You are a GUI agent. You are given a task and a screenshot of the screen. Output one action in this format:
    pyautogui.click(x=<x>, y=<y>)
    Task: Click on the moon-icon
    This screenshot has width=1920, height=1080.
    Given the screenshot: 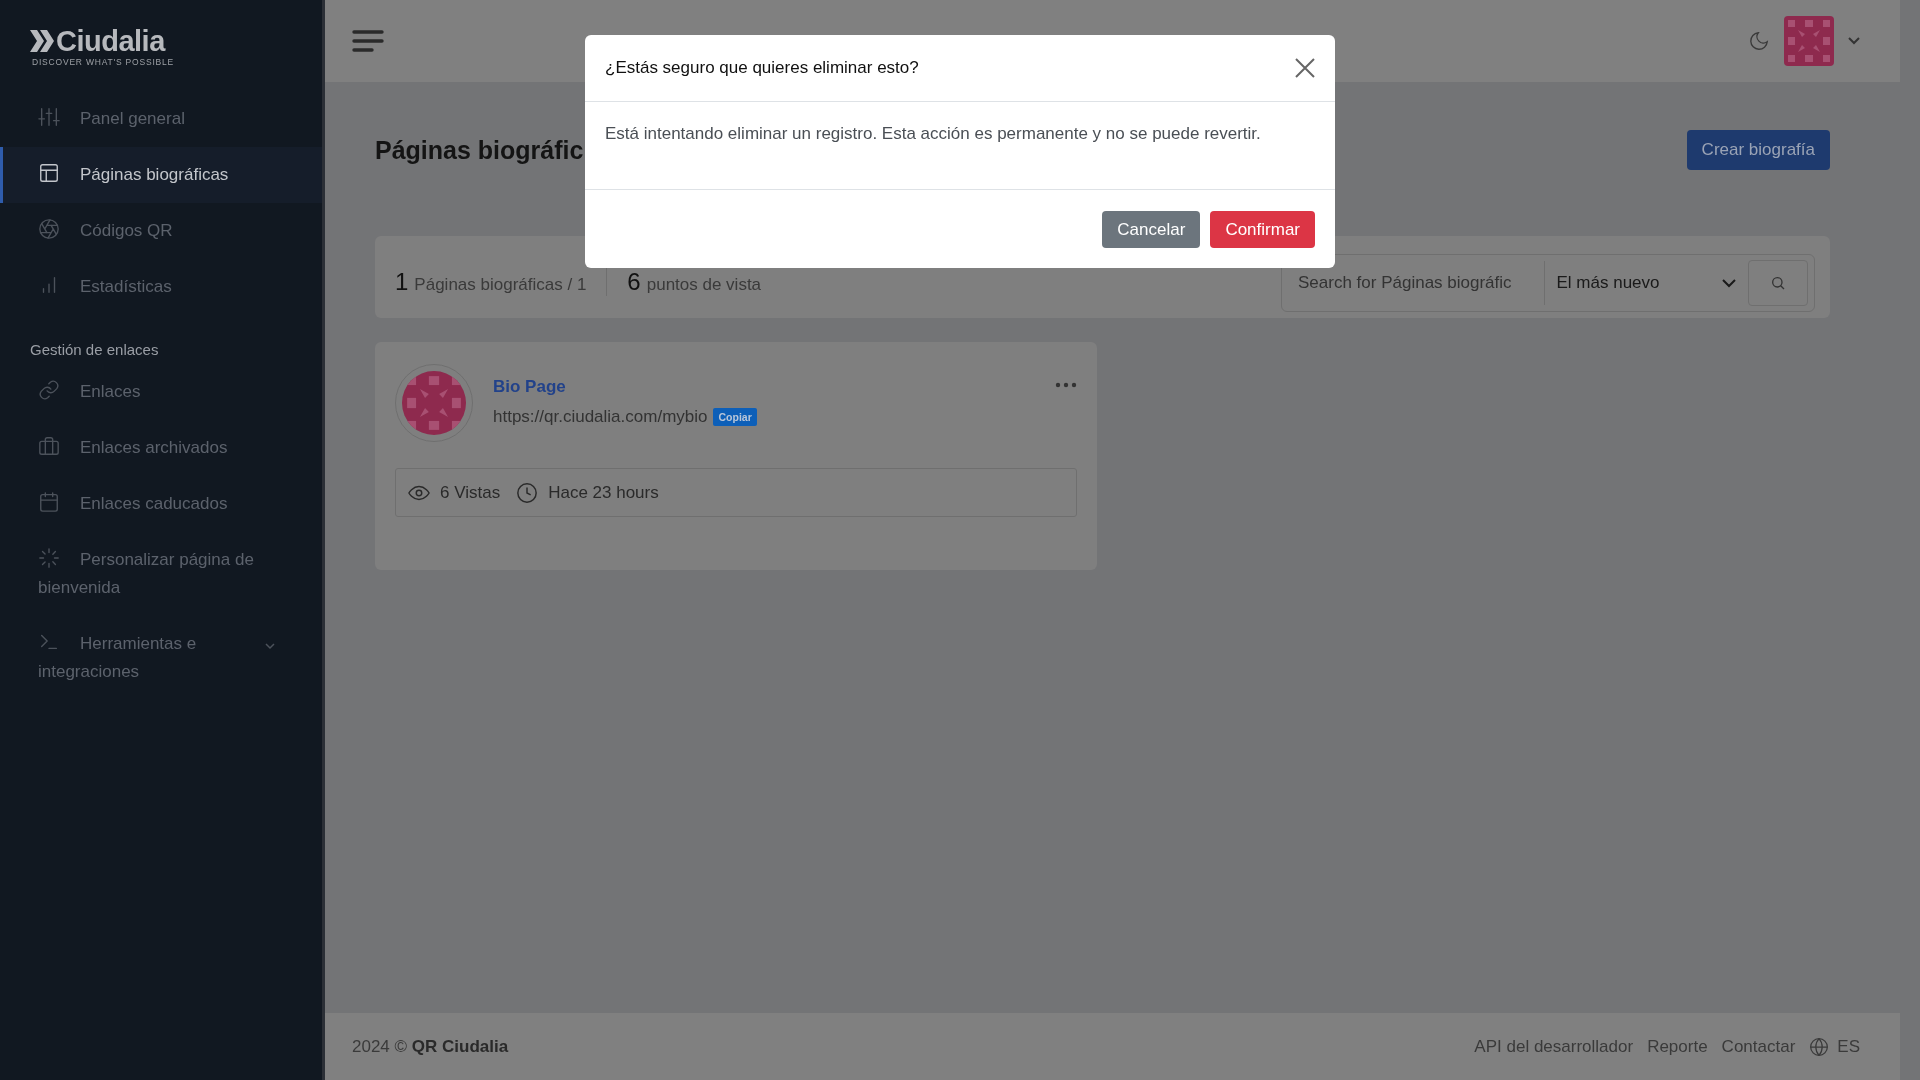 What is the action you would take?
    pyautogui.click(x=1759, y=41)
    